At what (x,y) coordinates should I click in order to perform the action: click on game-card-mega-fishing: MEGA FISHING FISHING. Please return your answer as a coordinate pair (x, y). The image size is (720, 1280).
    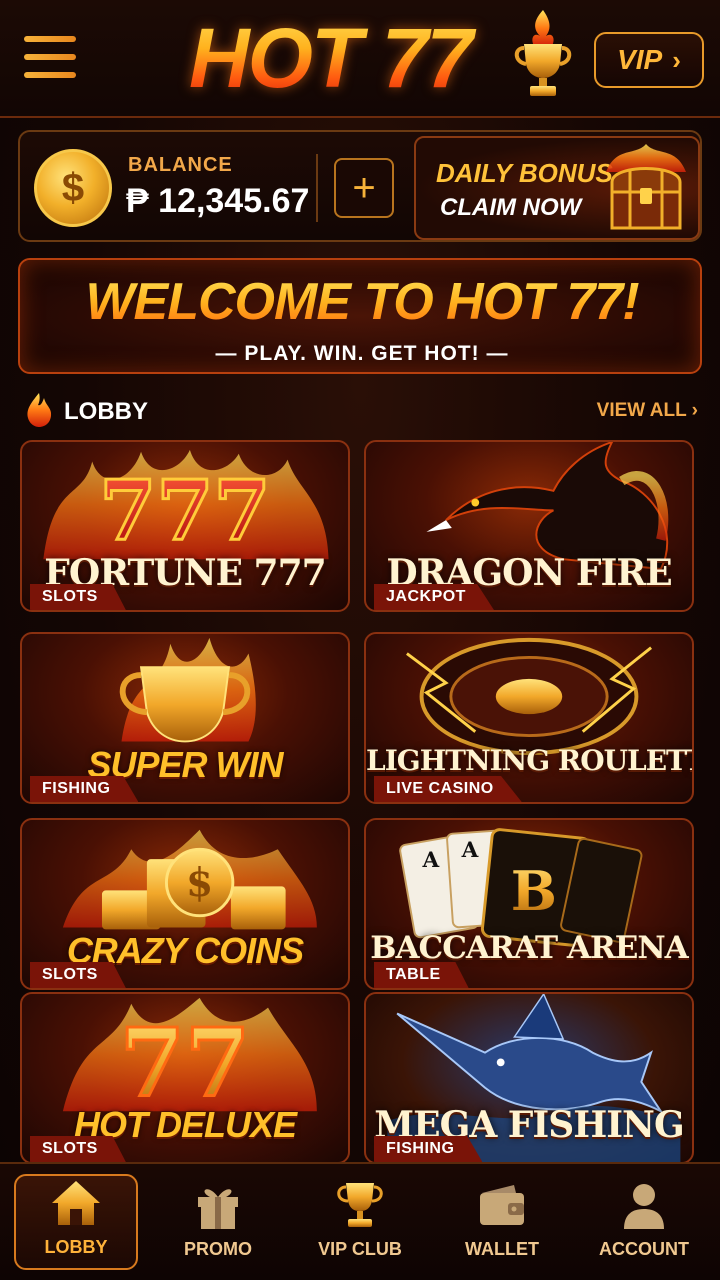
    Looking at the image, I should click on (529, 1078).